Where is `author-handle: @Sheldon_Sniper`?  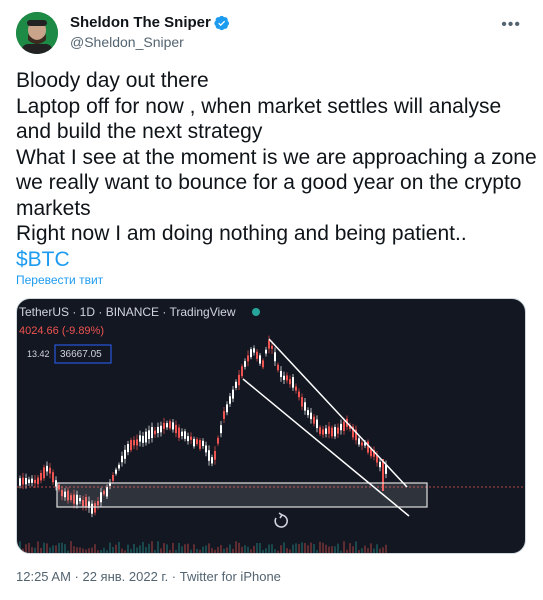 author-handle: @Sheldon_Sniper is located at coordinates (127, 42).